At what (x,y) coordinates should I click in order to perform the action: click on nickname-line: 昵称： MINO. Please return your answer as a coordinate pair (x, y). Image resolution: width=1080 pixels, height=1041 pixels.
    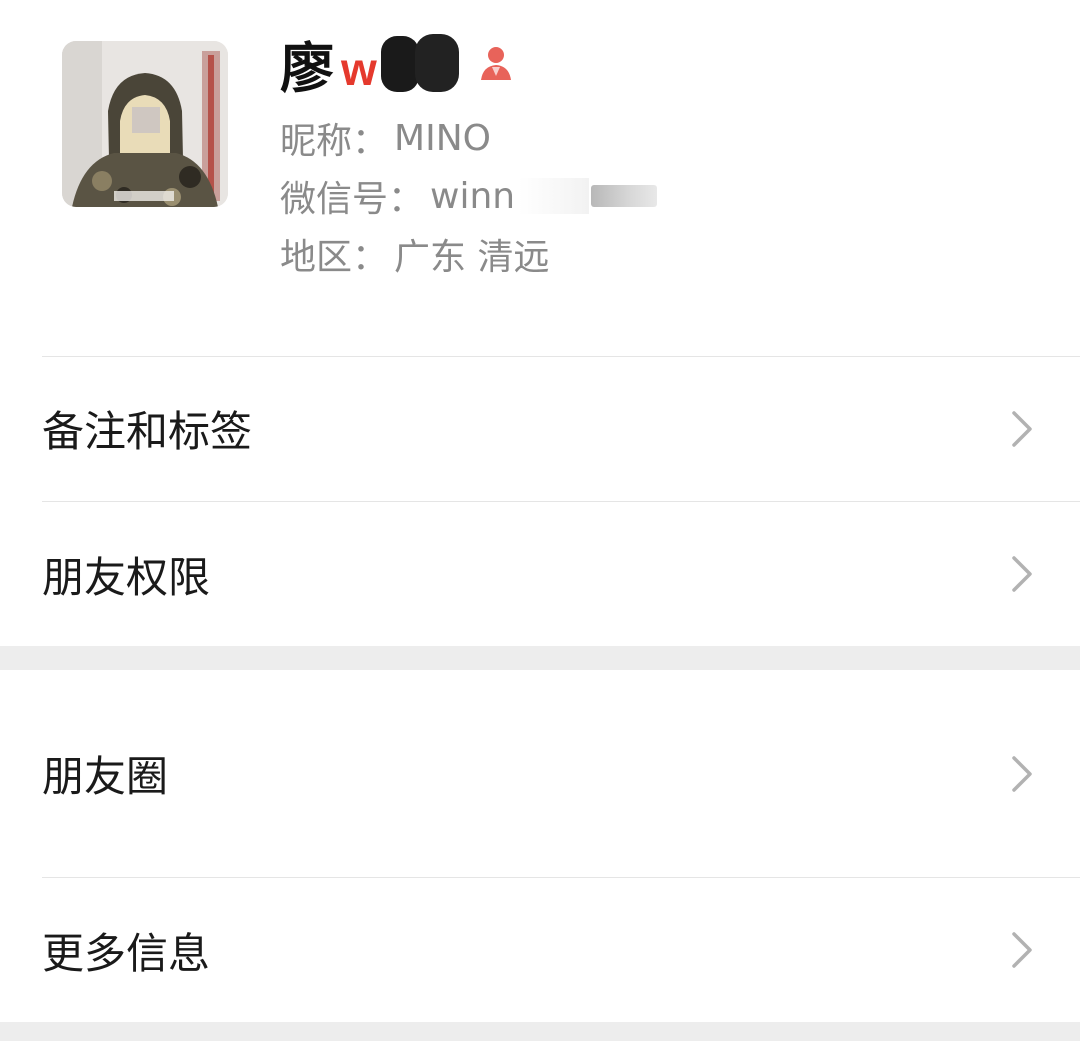
    Looking at the image, I should click on (385, 138).